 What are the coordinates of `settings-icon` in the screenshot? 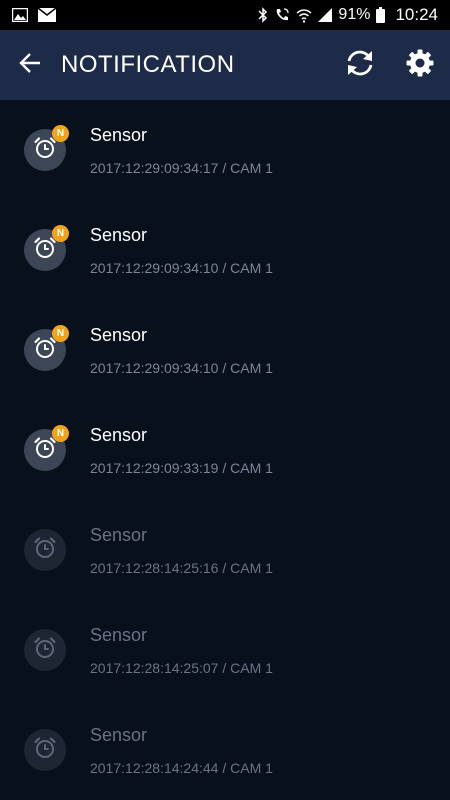 It's located at (420, 65).